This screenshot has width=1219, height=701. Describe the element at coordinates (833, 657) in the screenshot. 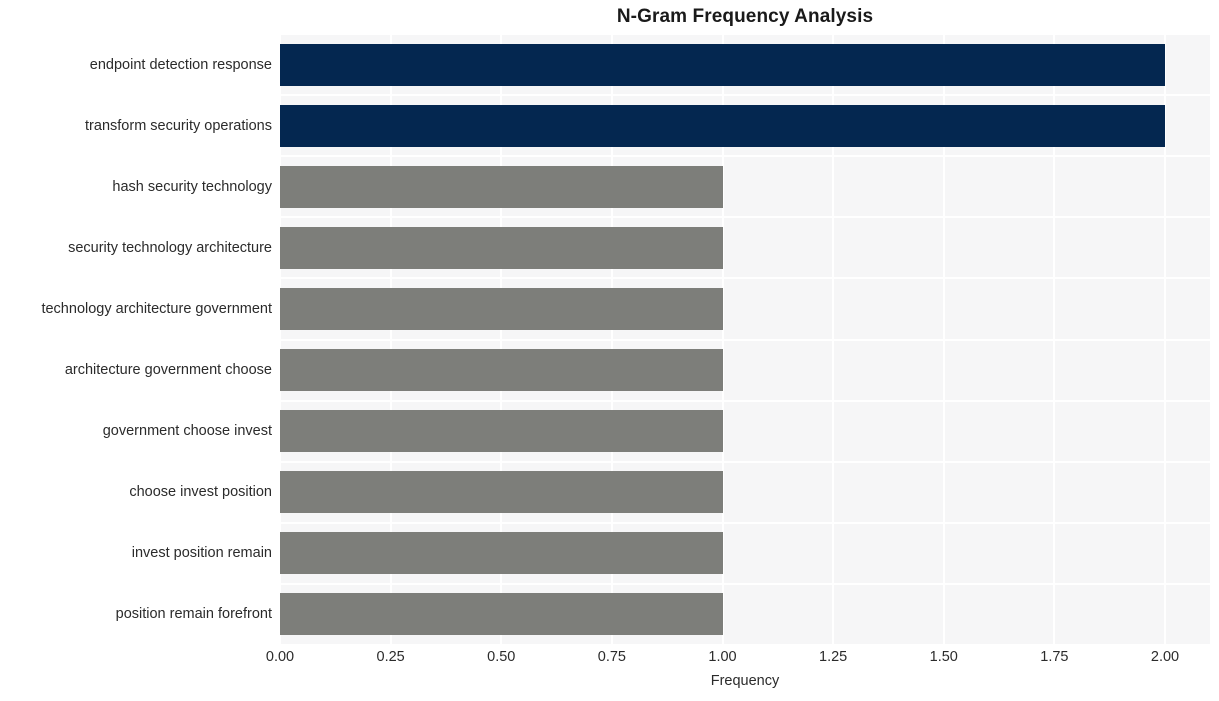

I see `x-tick-label: 1.25` at that location.